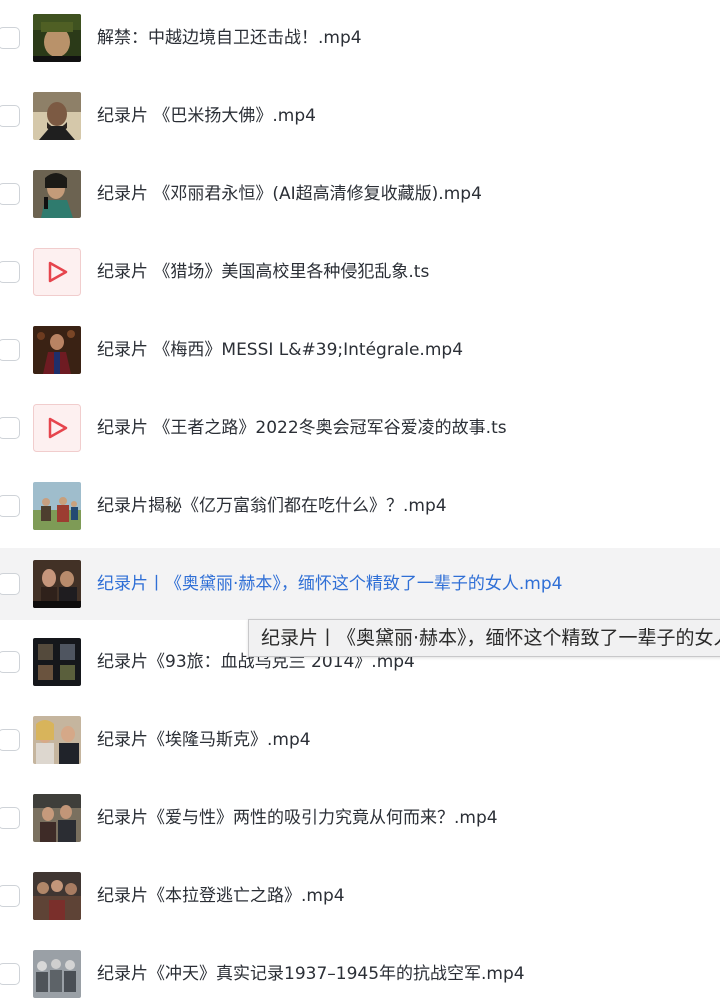 The width and height of the screenshot is (720, 1000). I want to click on file-name: 纪录片《埃隆马斯克》.mp4, so click(204, 740).